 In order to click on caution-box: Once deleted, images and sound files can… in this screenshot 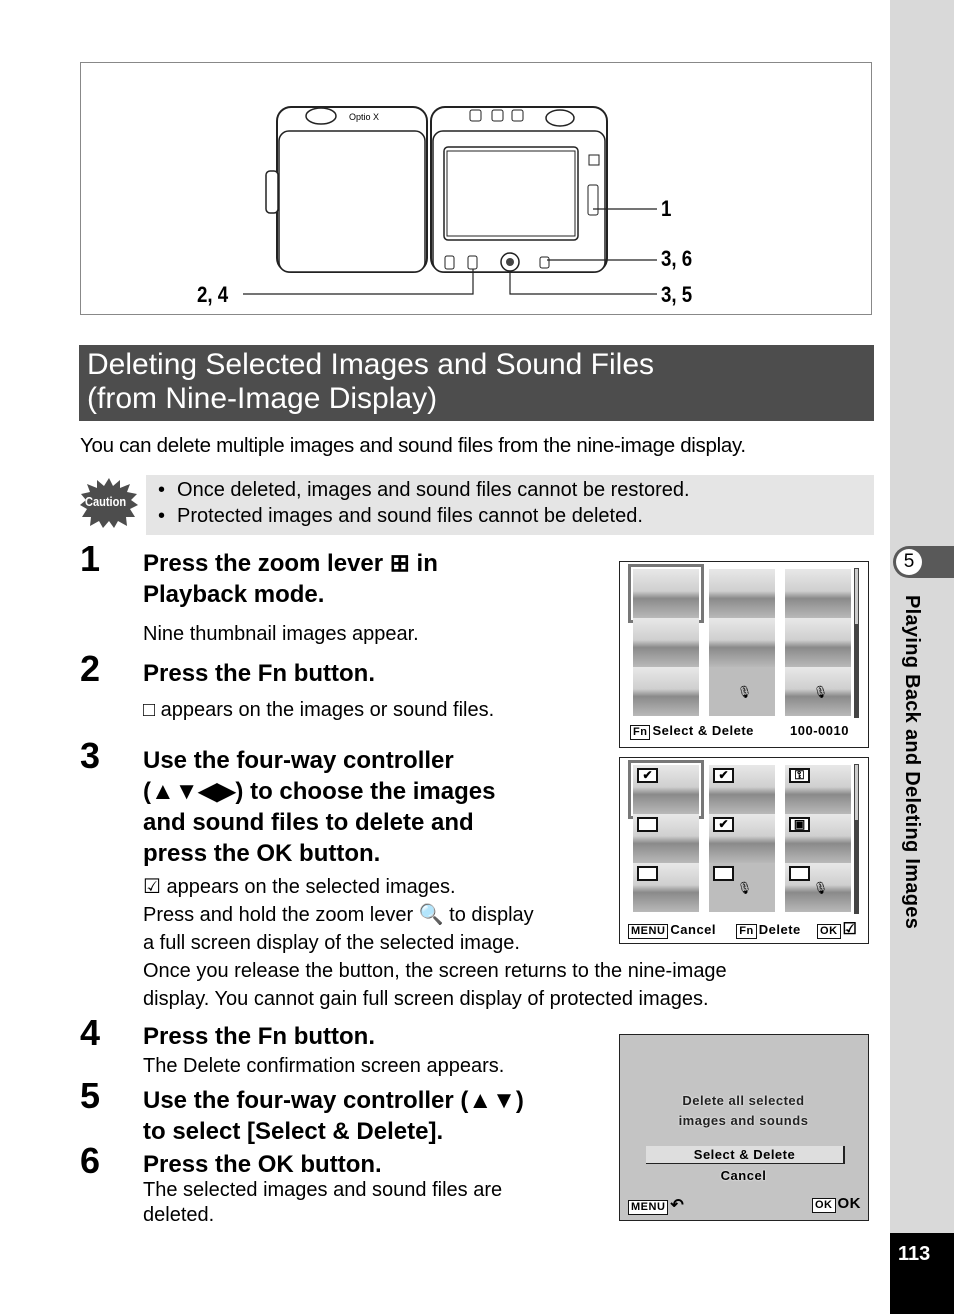, I will do `click(510, 505)`.